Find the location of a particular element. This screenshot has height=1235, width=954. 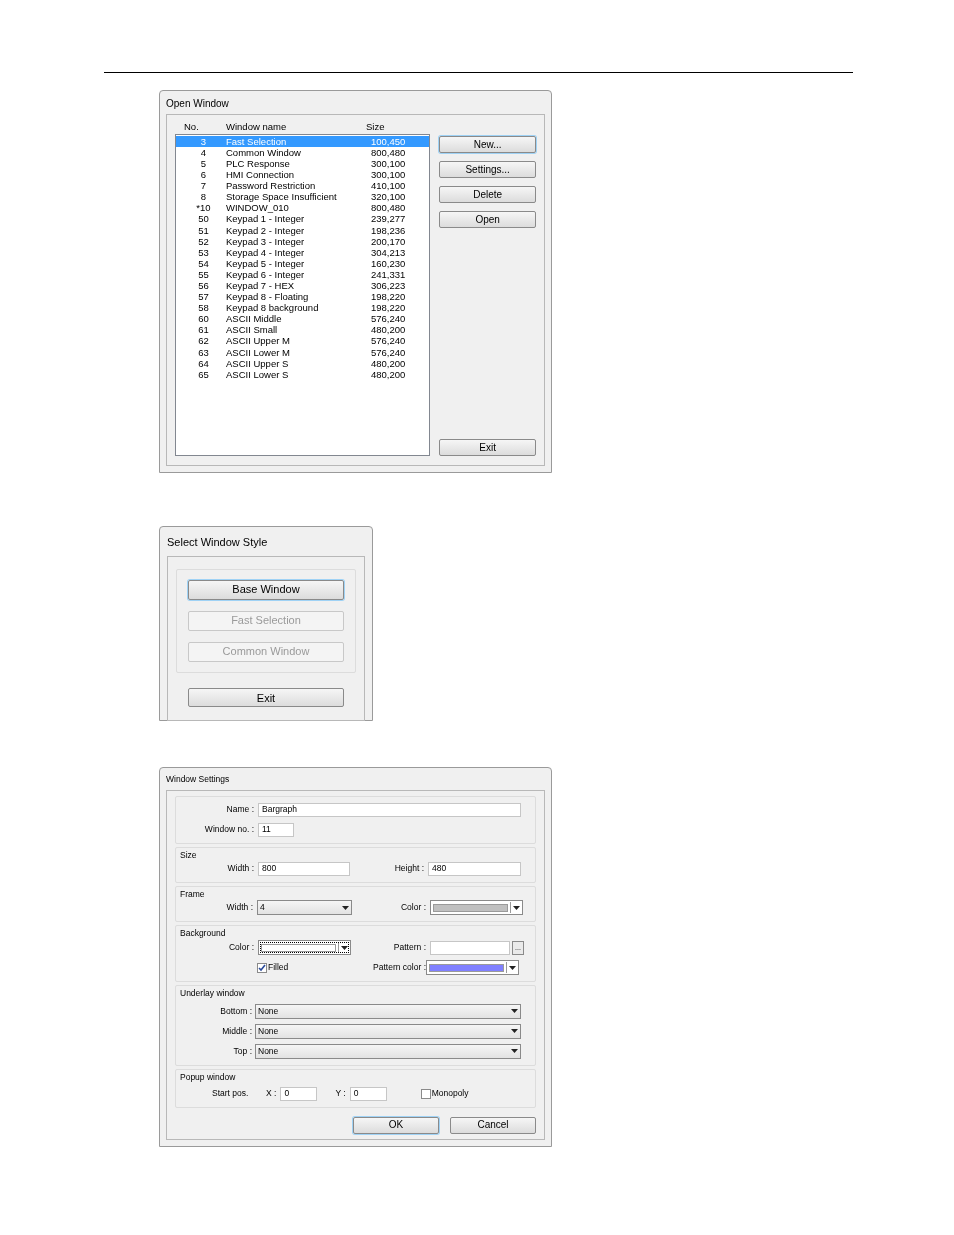

field-label: Height : is located at coordinates (408, 868).